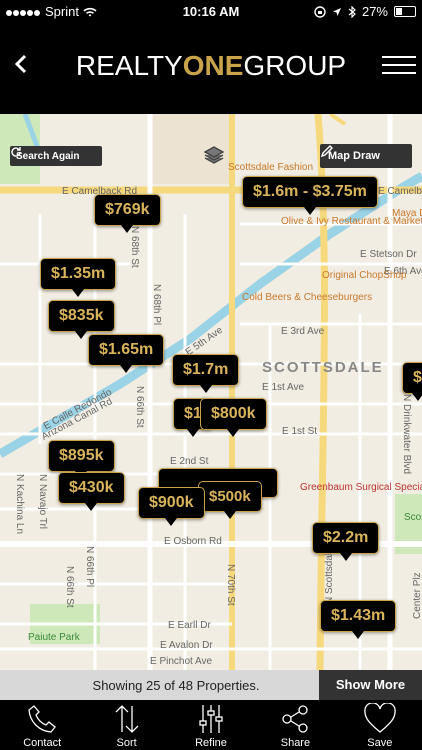 The height and width of the screenshot is (750, 422). What do you see at coordinates (211, 743) in the screenshot?
I see `tab-label: Refine` at bounding box center [211, 743].